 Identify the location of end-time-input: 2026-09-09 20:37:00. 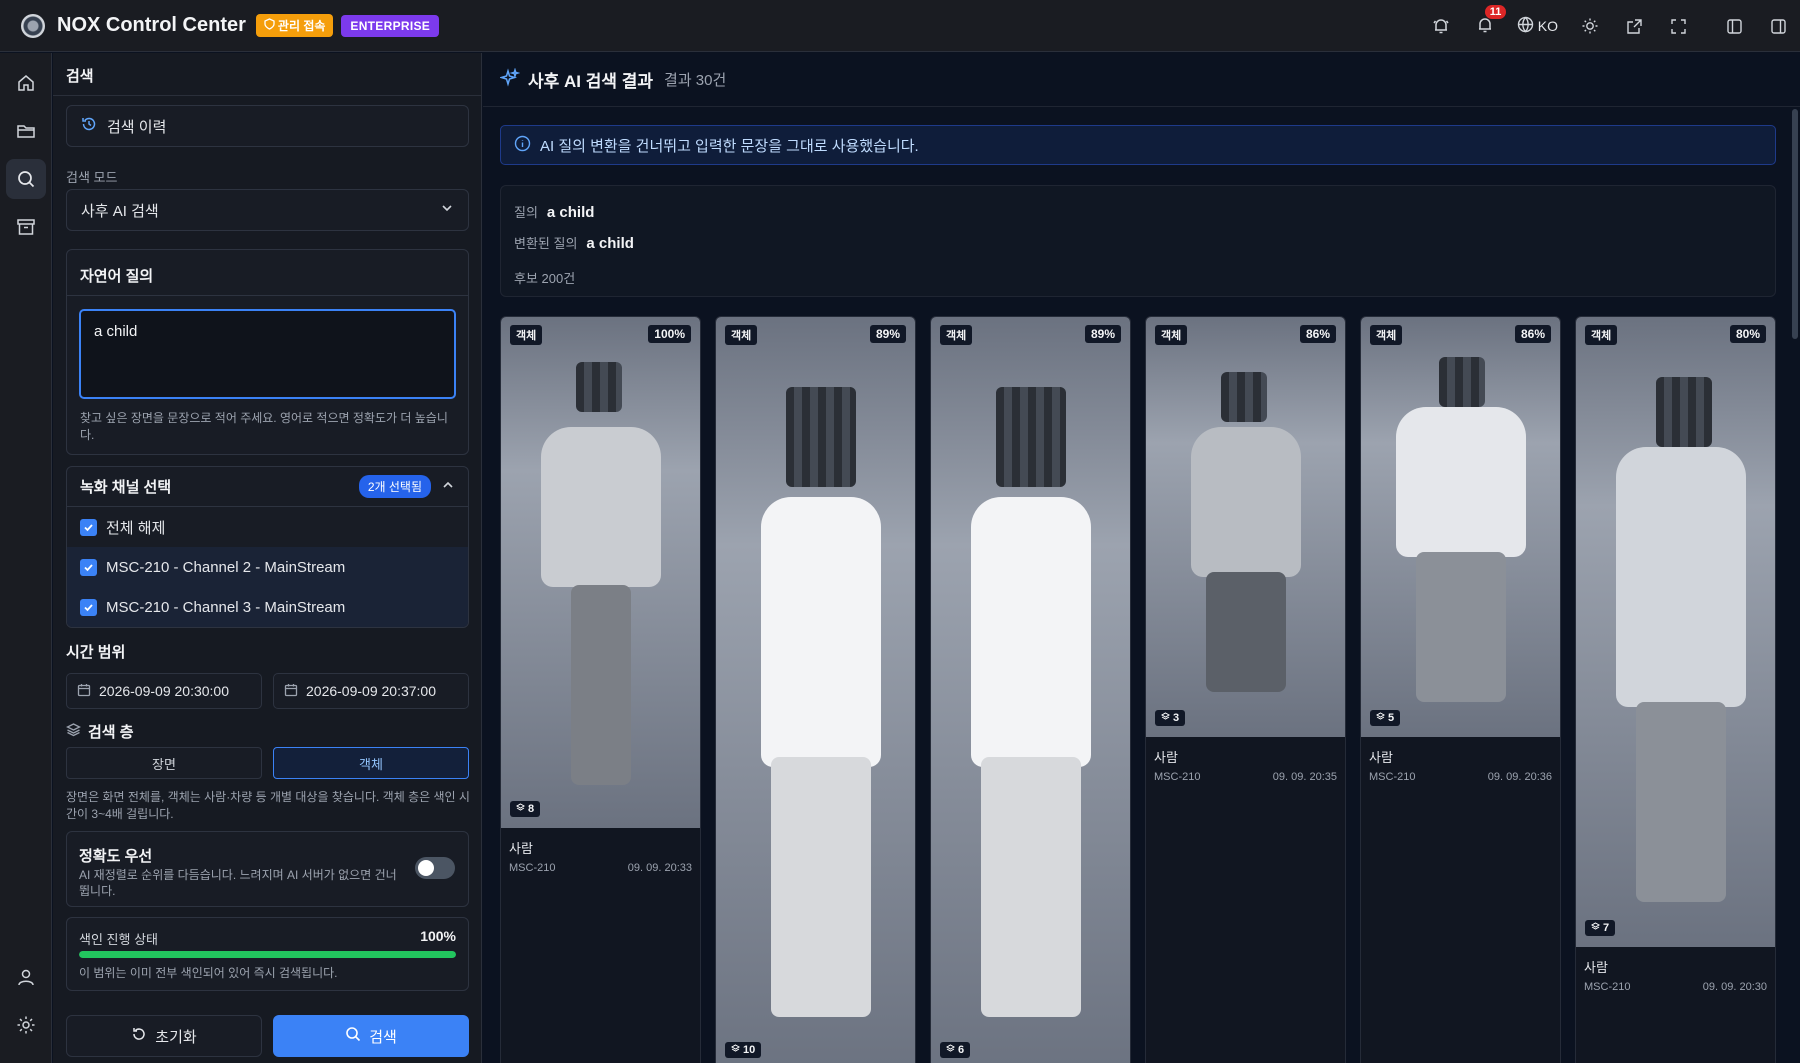
(371, 691).